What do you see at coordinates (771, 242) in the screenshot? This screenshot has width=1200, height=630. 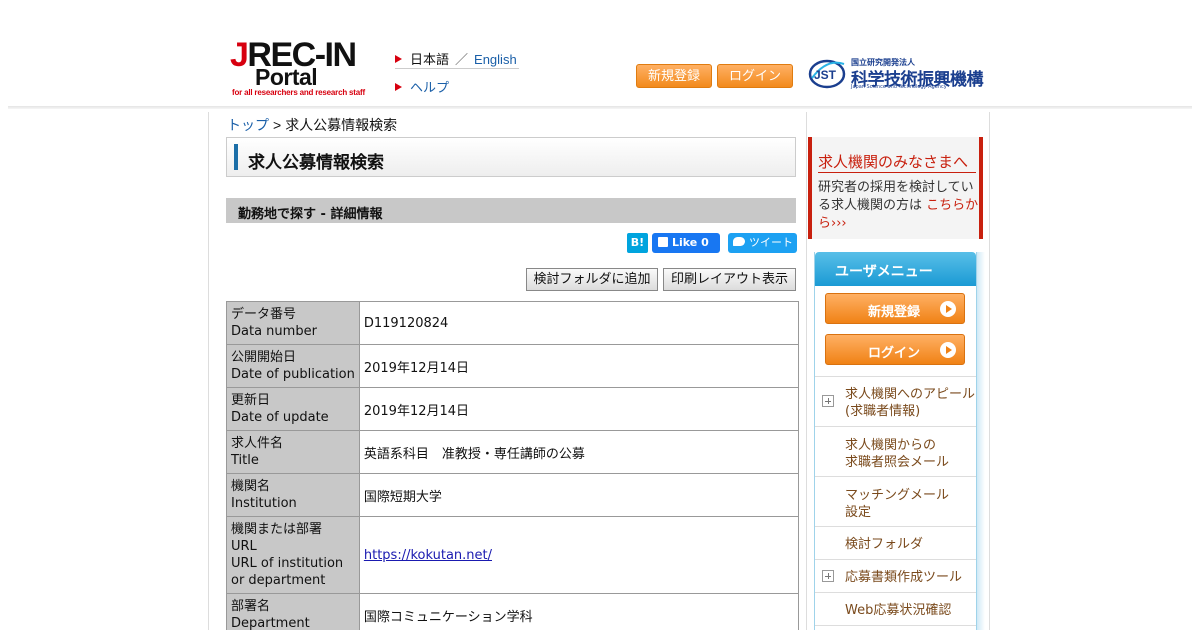 I see `tweet-label: ツイート` at bounding box center [771, 242].